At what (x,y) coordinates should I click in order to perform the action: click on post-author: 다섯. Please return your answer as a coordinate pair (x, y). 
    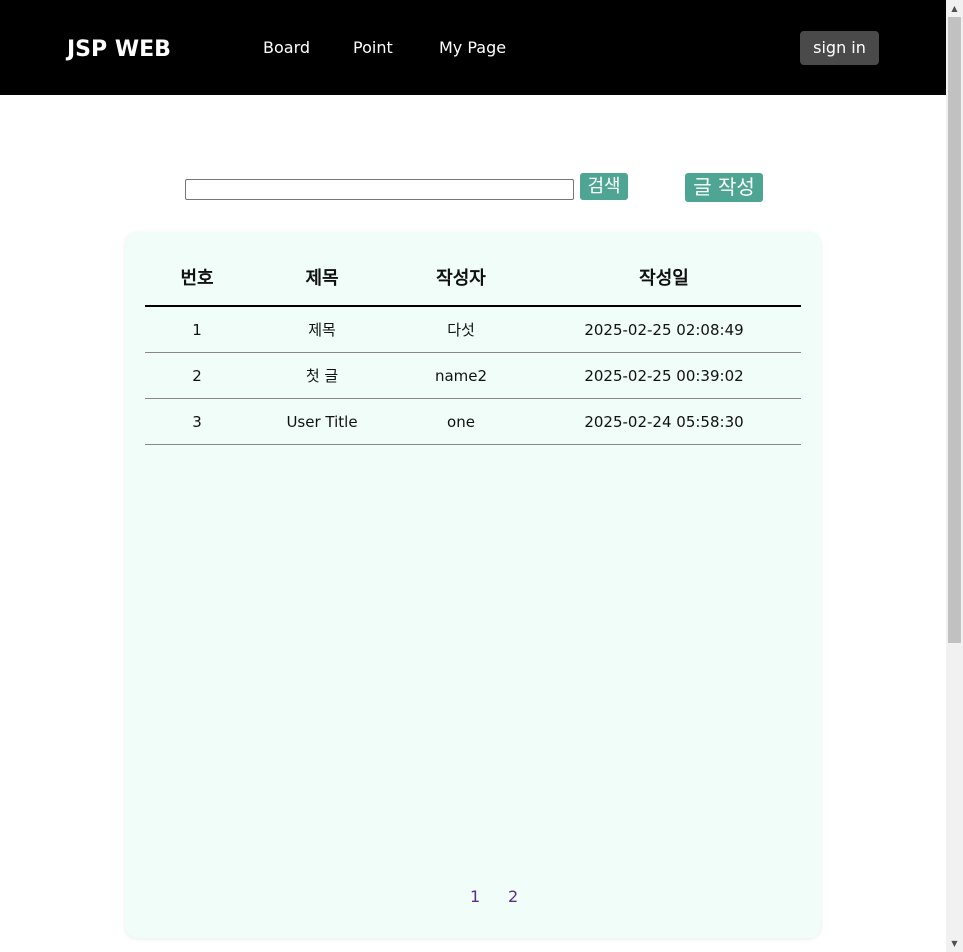
    Looking at the image, I should click on (461, 330).